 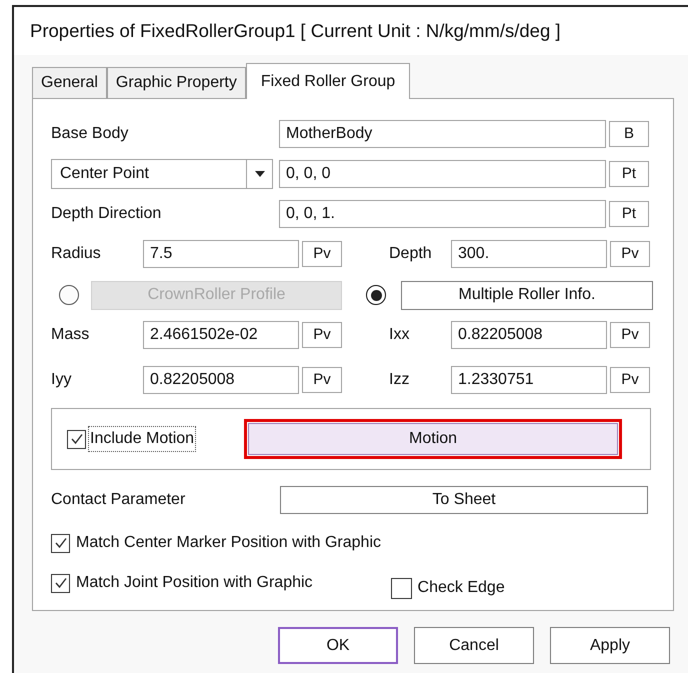 I want to click on text-field: 1.2330751, so click(x=529, y=380).